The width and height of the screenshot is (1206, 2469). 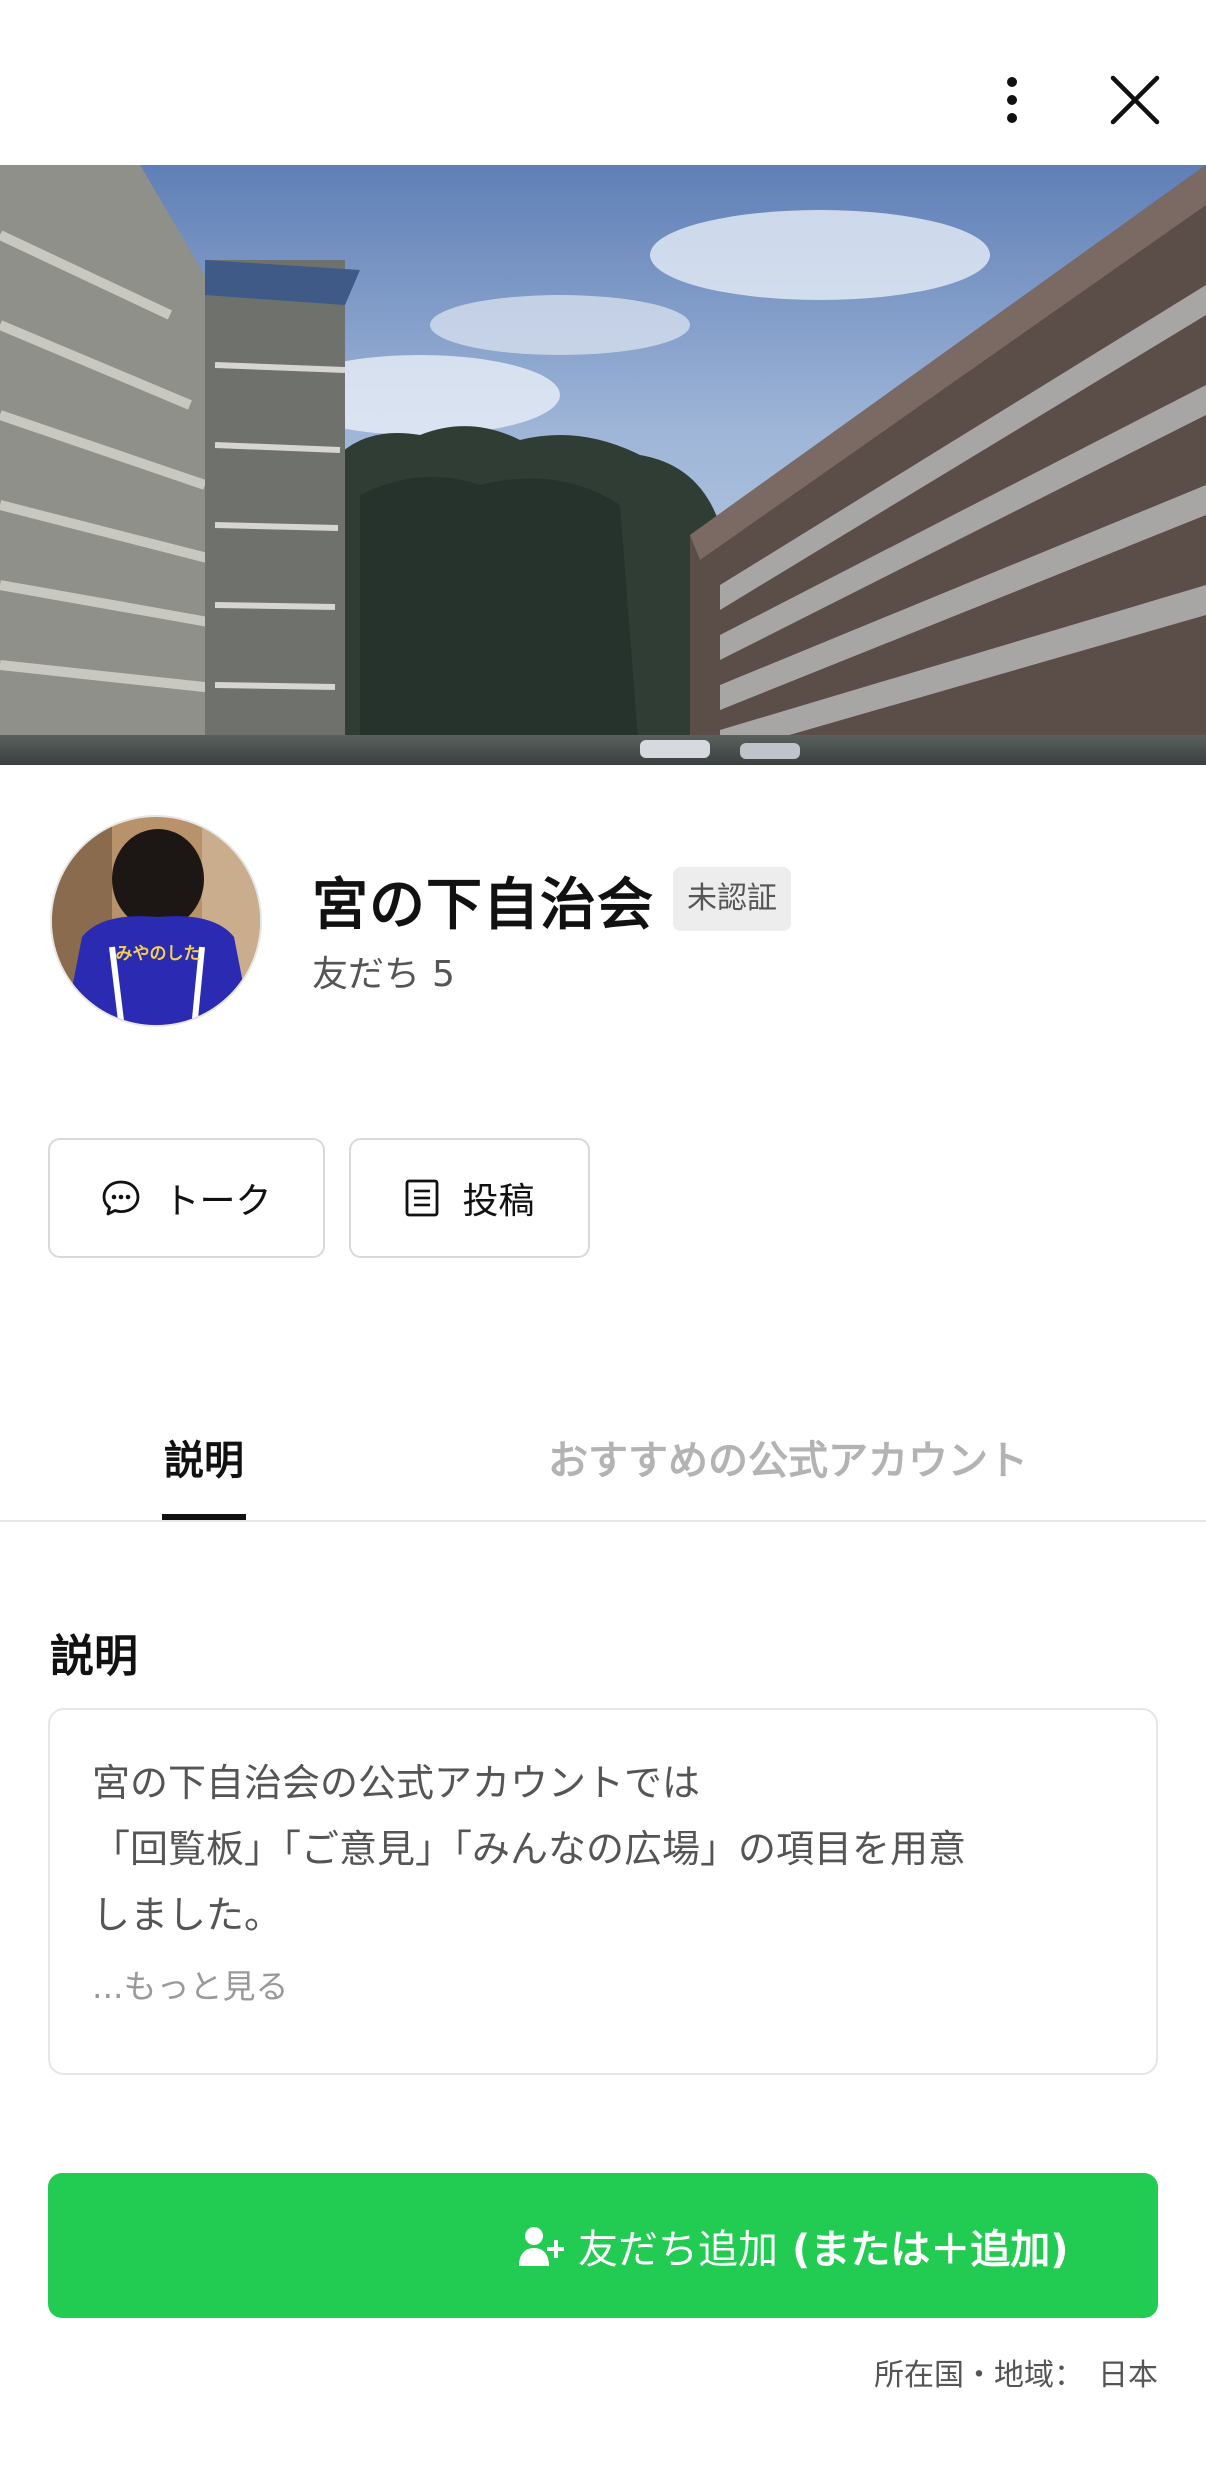 I want to click on talk-button-label: トーク, so click(x=217, y=1201).